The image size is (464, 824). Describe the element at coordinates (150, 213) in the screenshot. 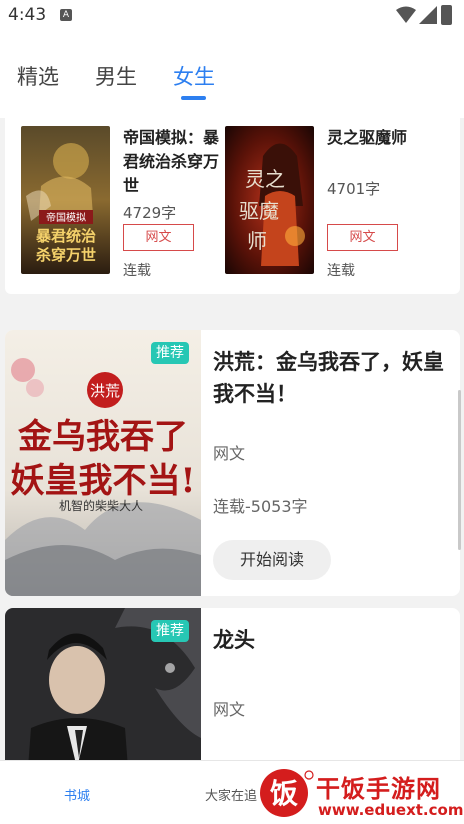

I see `word-count: 4729字` at that location.